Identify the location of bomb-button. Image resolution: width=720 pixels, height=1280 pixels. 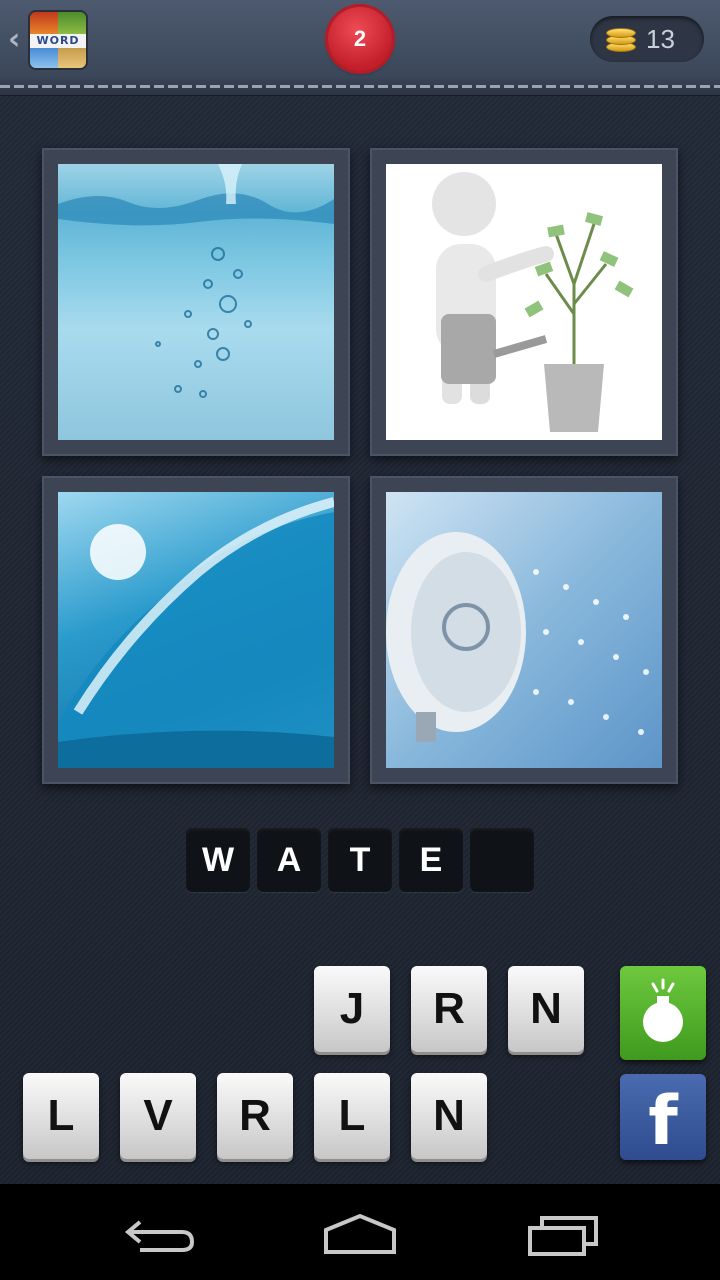
(663, 1013).